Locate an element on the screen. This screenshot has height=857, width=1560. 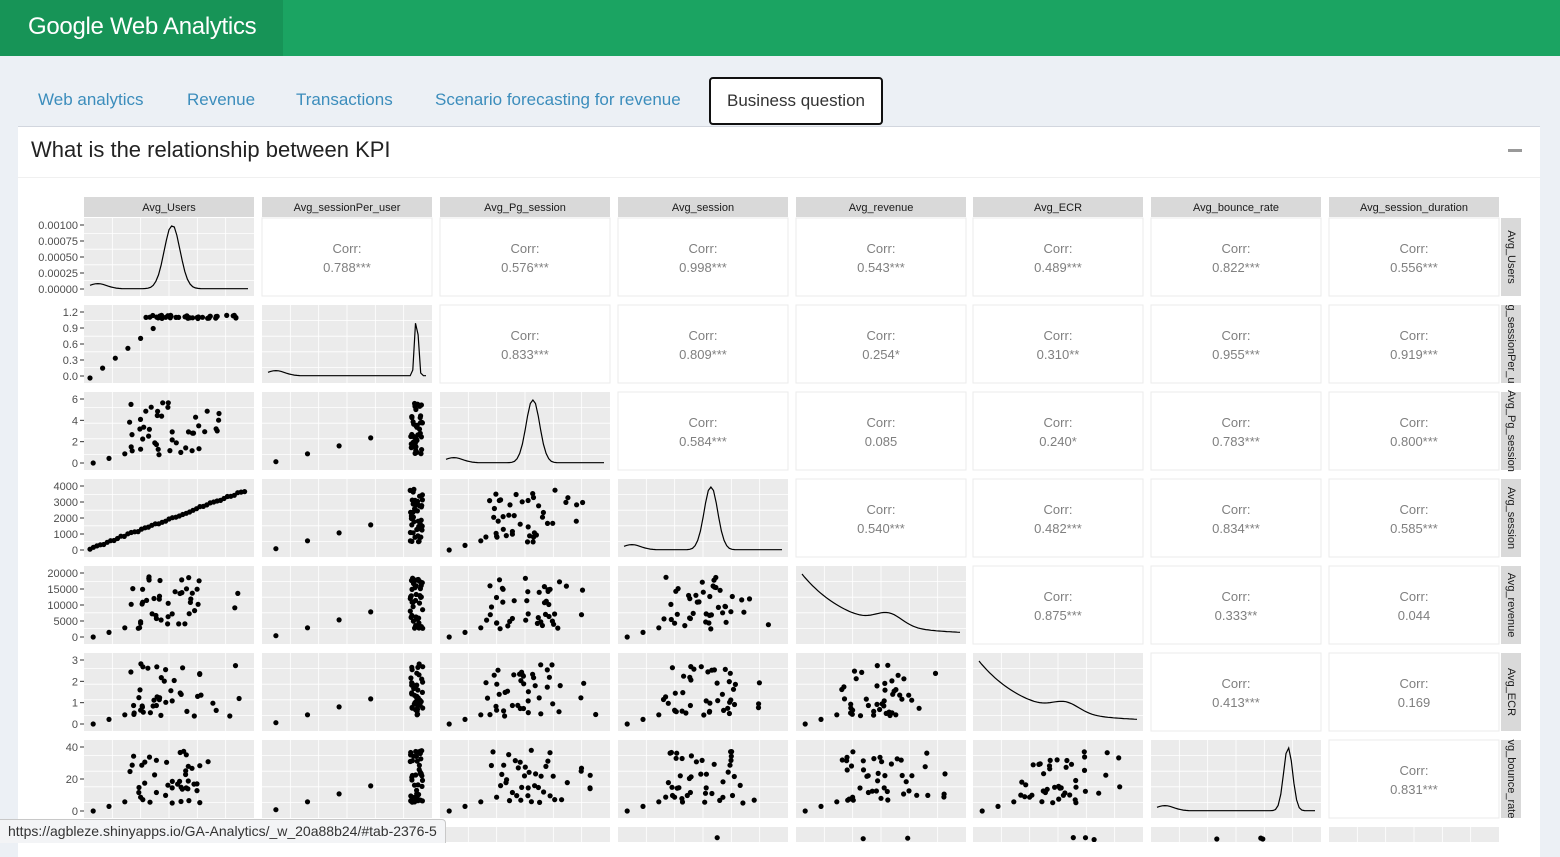
y-tick-label: 15000 is located at coordinates (62, 590).